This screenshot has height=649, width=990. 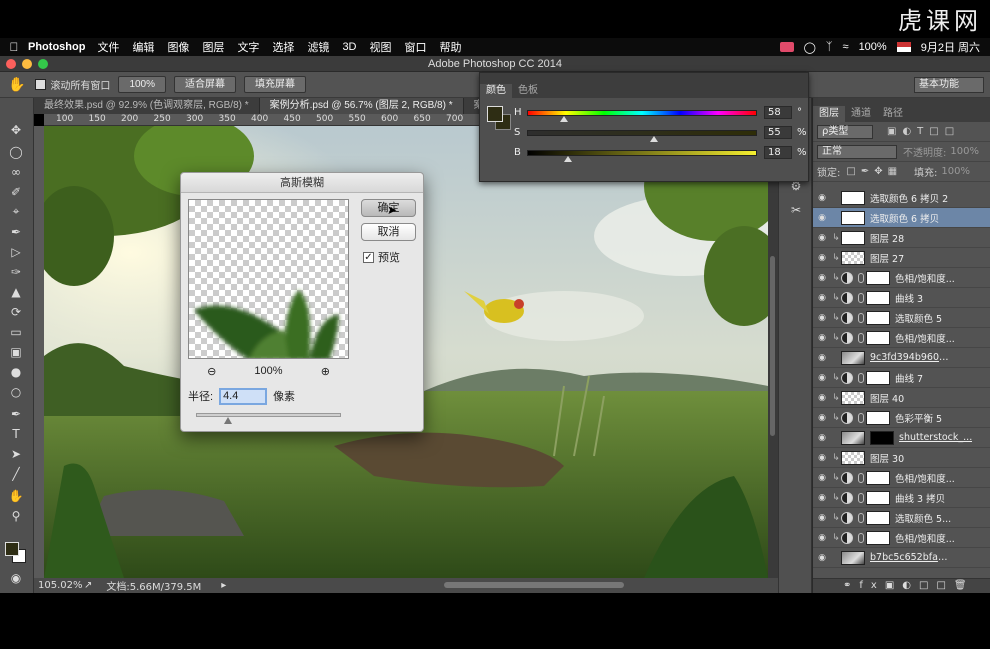 What do you see at coordinates (16, 495) in the screenshot?
I see `hand-tool-icon: ✋` at bounding box center [16, 495].